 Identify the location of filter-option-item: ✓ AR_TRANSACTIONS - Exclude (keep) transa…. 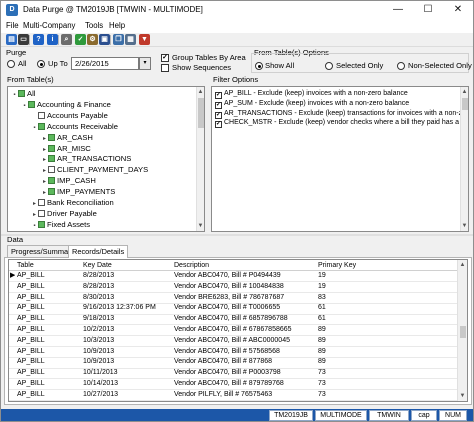
(341, 114).